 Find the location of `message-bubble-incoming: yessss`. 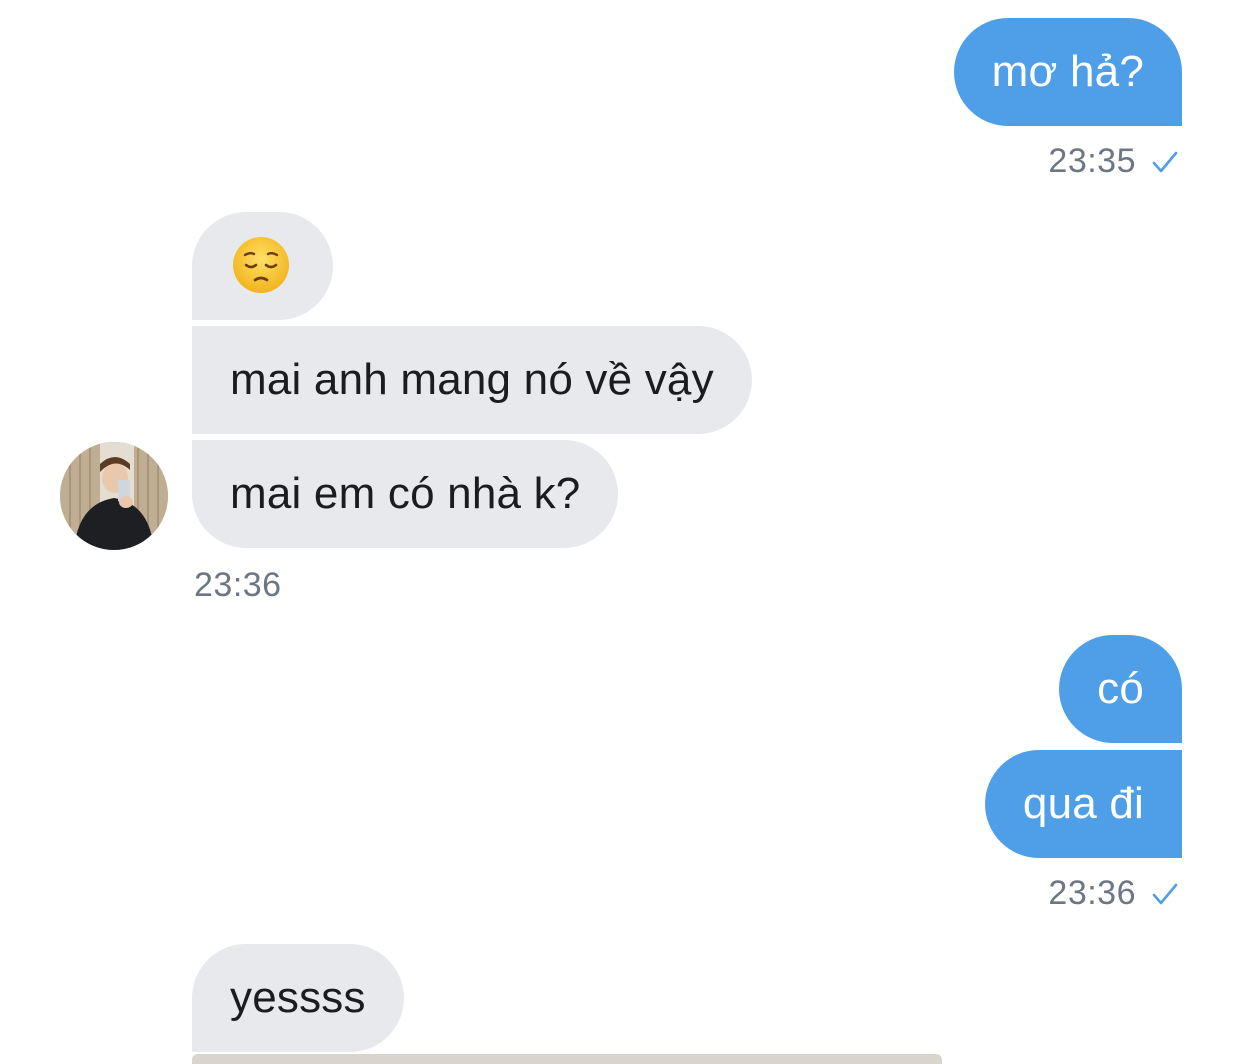

message-bubble-incoming: yessss is located at coordinates (298, 998).